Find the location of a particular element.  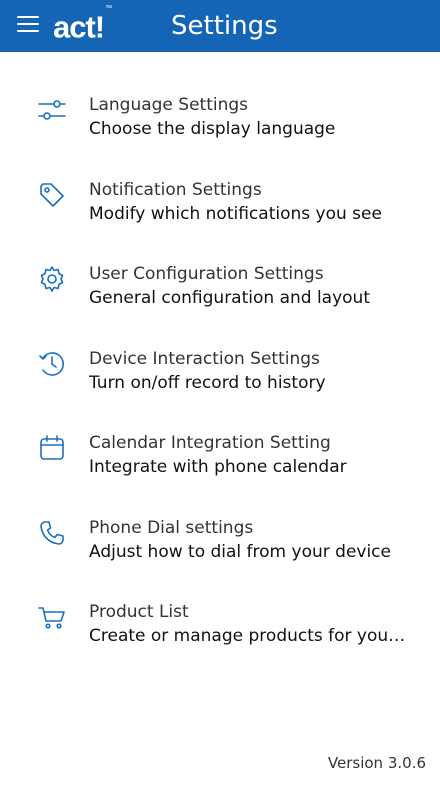

setting-title: User Configuration Settings is located at coordinates (206, 274).